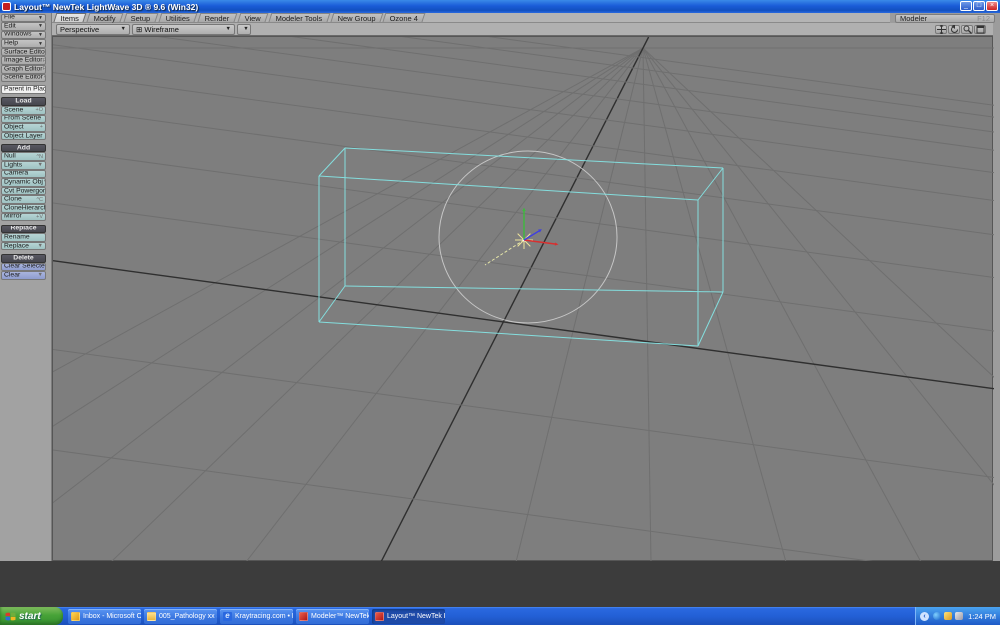  I want to click on sidebar-item: Dynamic Obj ▼, so click(23, 182).